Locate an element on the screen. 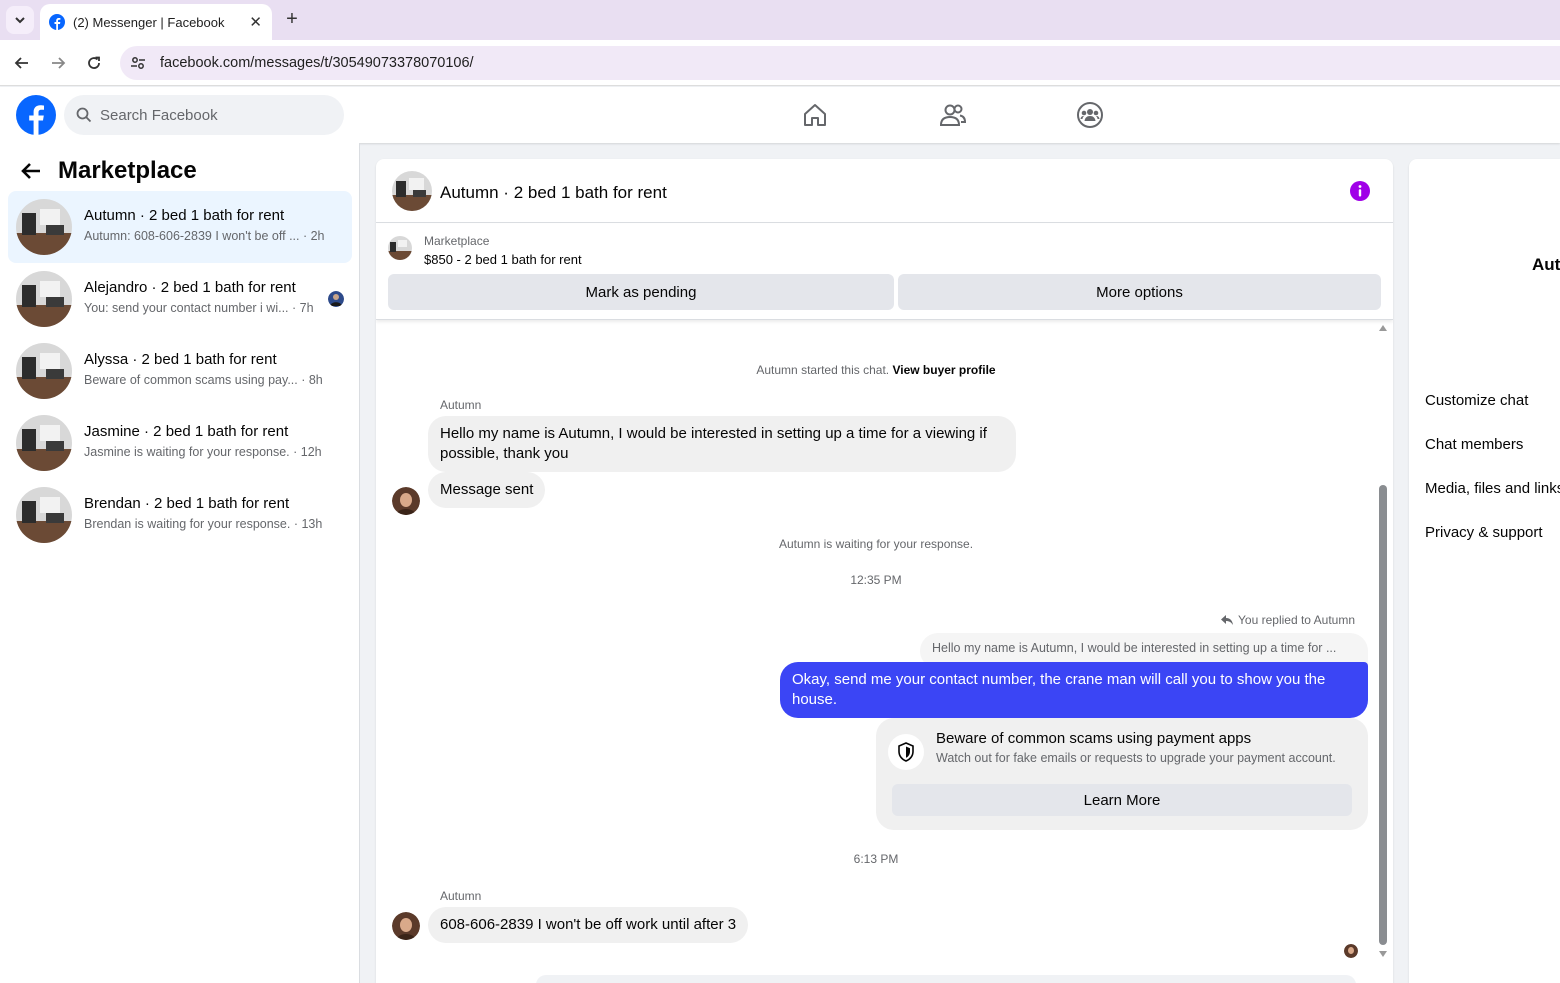 The height and width of the screenshot is (983, 1560). composer-bar is located at coordinates (946, 979).